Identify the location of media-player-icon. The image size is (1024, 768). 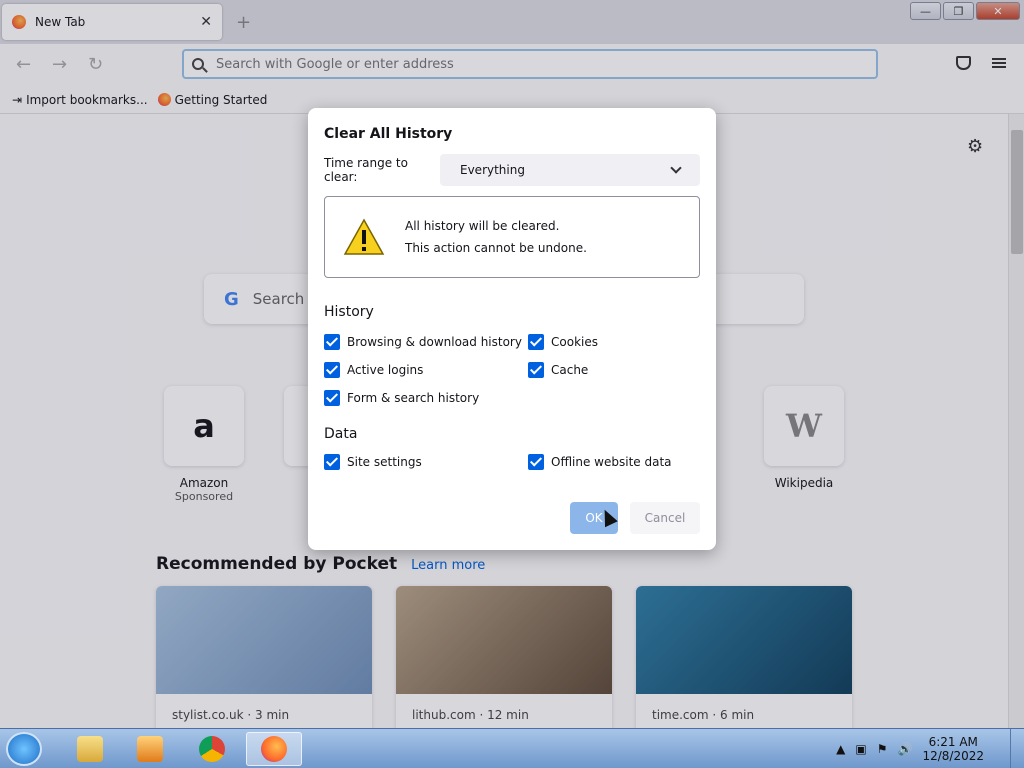
(150, 749).